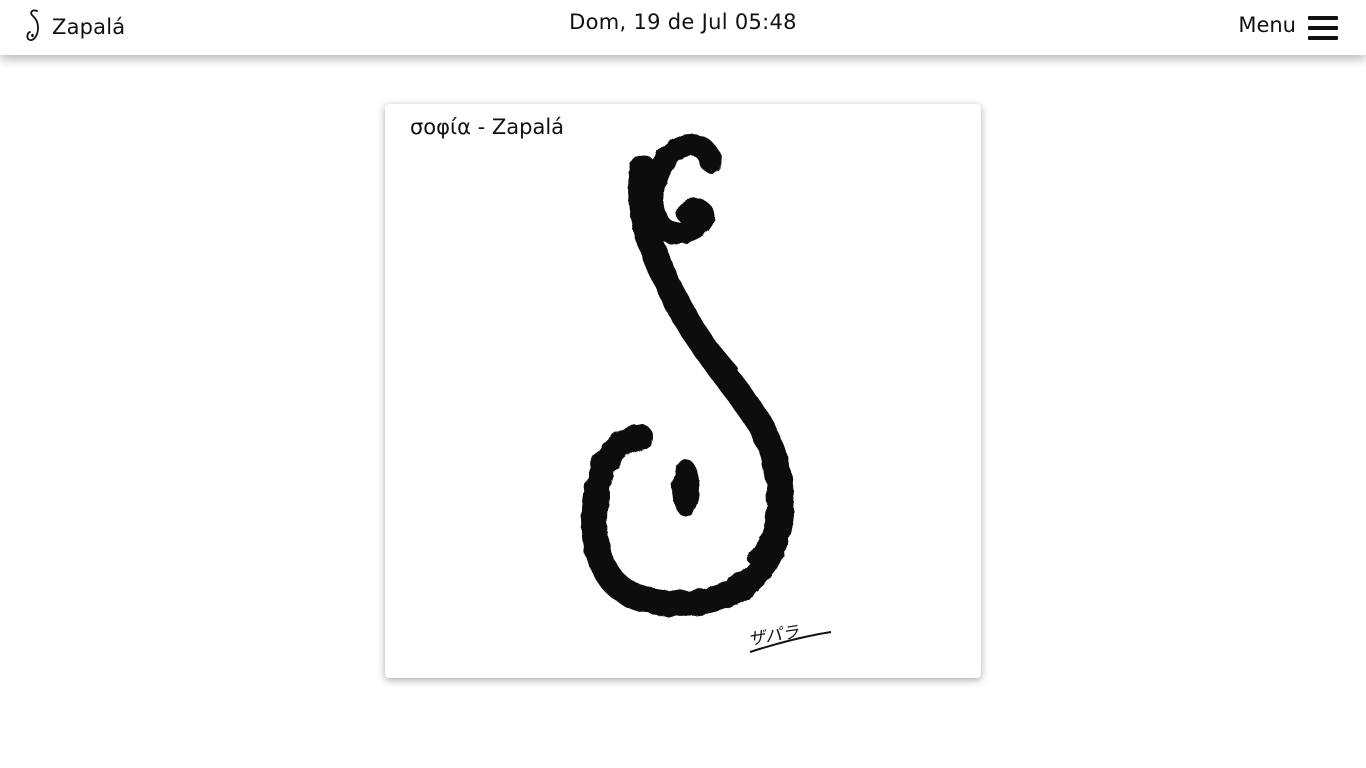 The height and width of the screenshot is (768, 1366). Describe the element at coordinates (1323, 28) in the screenshot. I see `hamburger-icon` at that location.